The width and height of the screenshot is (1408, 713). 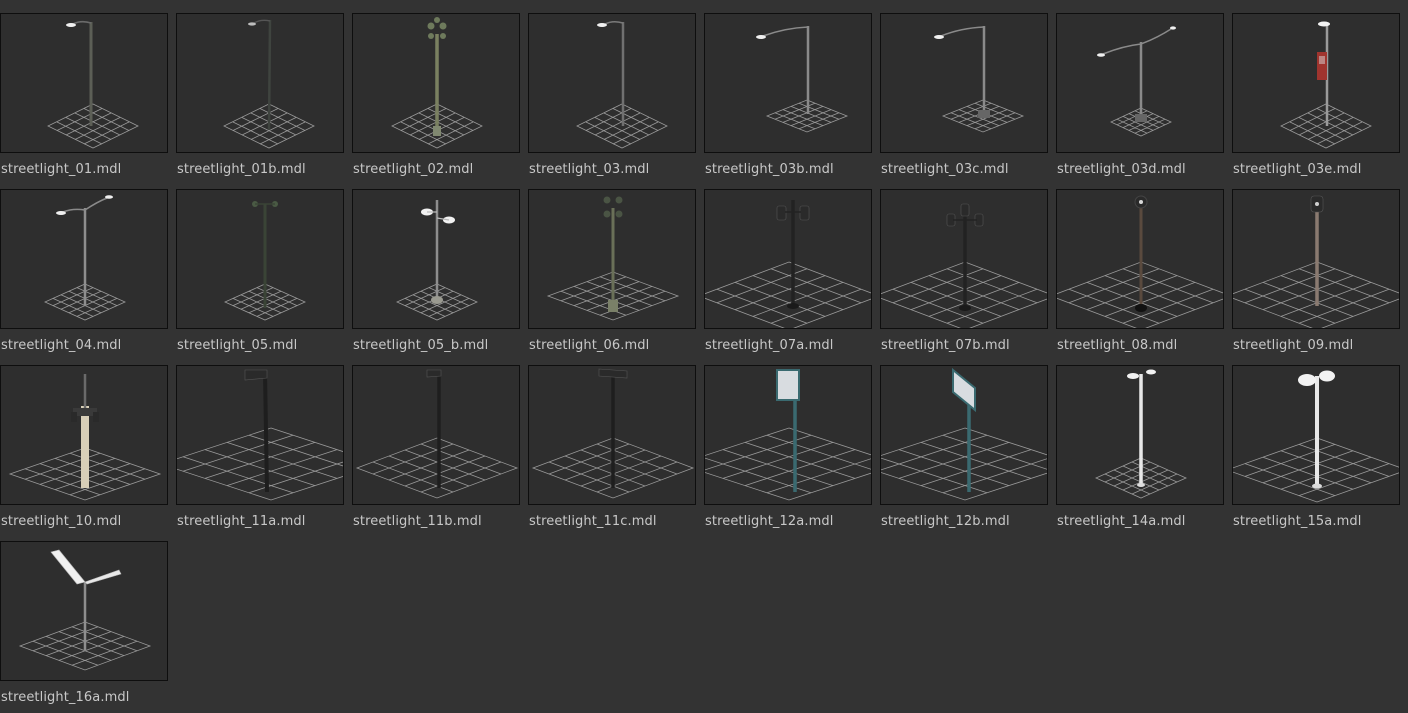 I want to click on model-tile: streetlight_03d.mdl, so click(x=1140, y=98).